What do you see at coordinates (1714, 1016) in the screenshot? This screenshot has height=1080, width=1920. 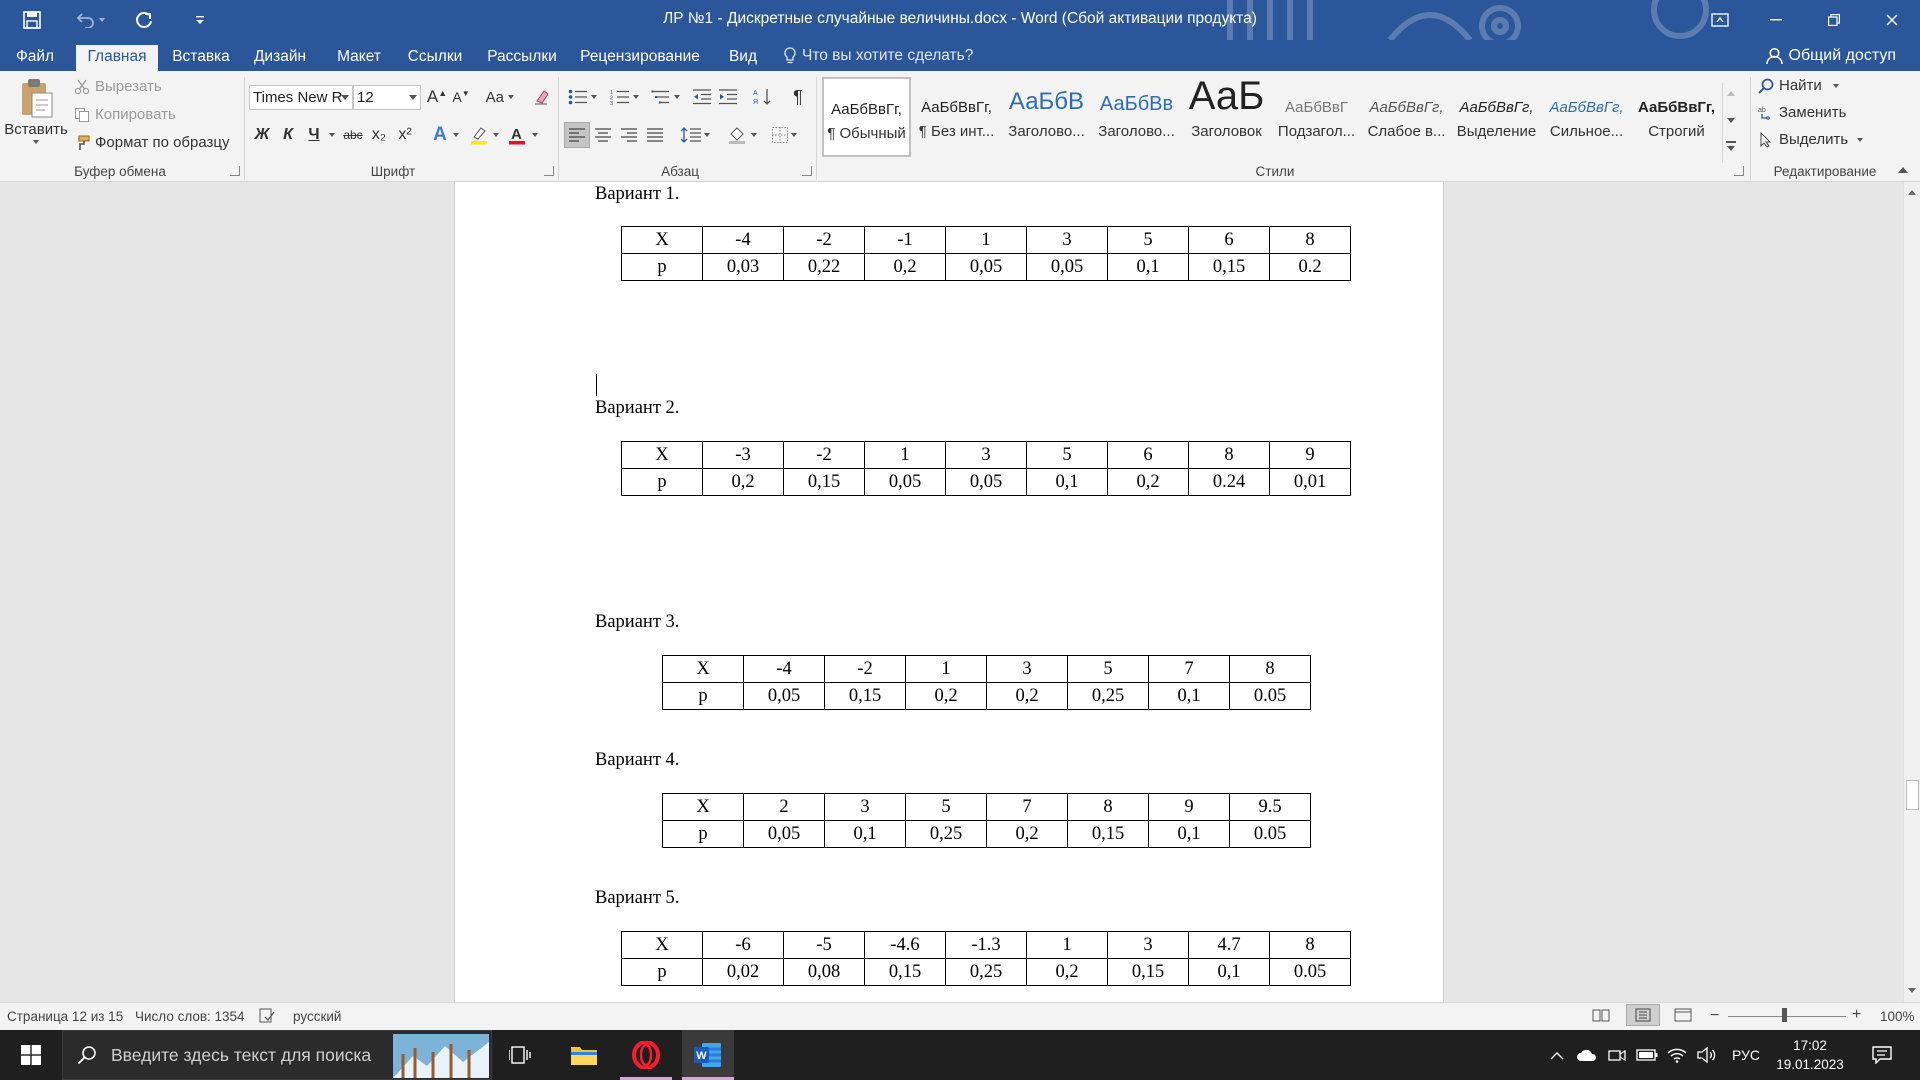 I see `zoom-out-icon: −` at bounding box center [1714, 1016].